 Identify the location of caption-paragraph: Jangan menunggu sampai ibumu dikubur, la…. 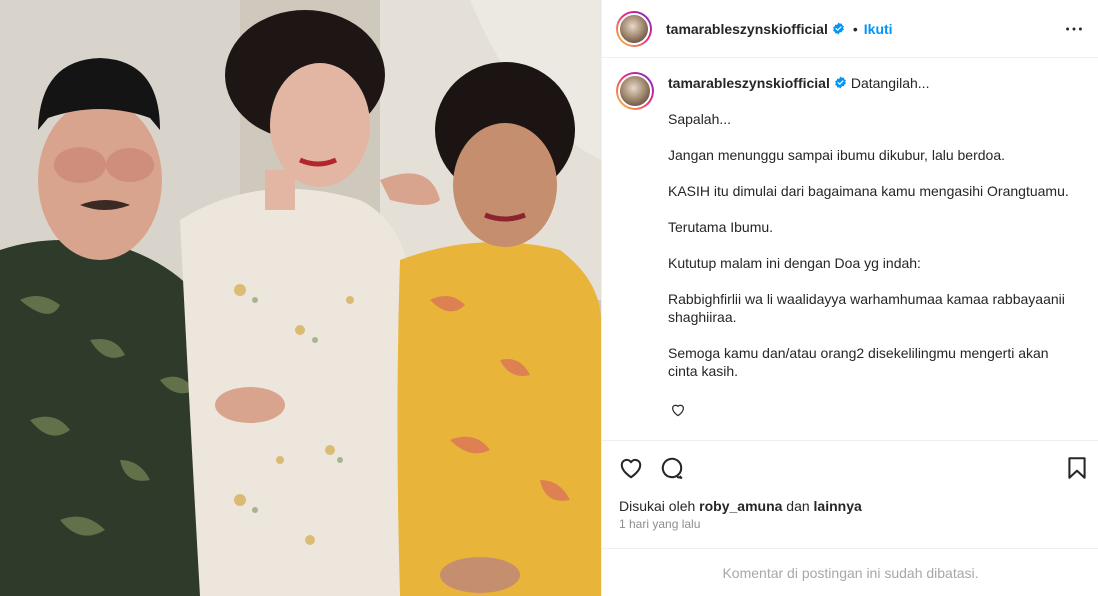
(837, 155).